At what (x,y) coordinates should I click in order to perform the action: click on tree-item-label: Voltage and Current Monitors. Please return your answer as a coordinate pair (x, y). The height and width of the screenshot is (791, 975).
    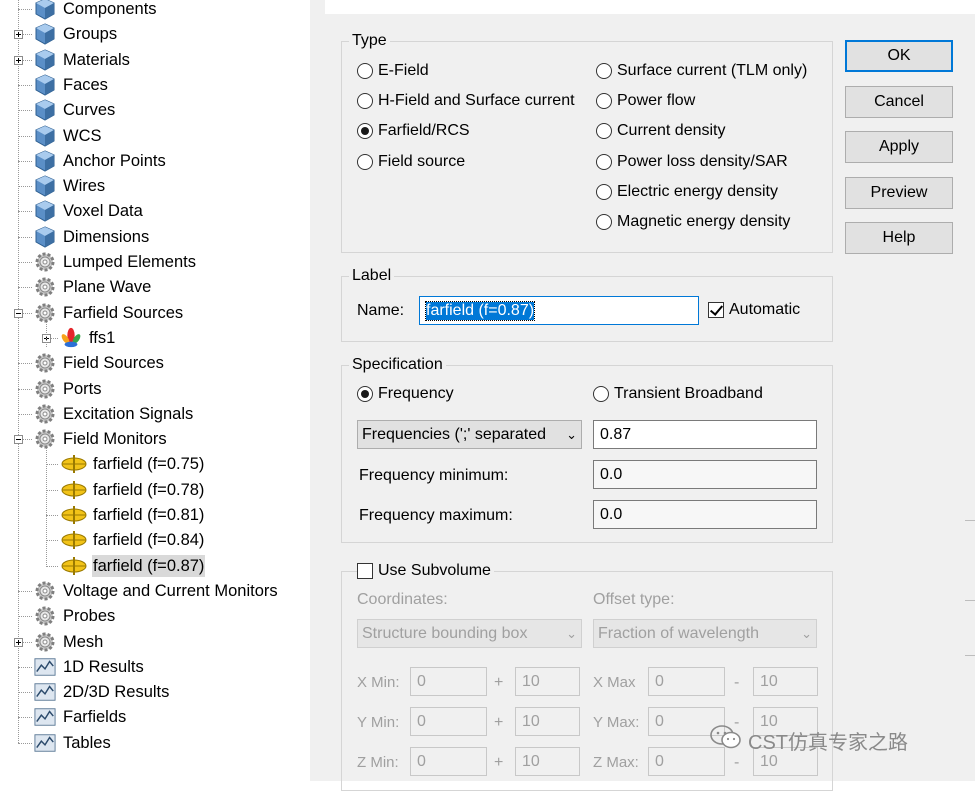
    Looking at the image, I should click on (170, 590).